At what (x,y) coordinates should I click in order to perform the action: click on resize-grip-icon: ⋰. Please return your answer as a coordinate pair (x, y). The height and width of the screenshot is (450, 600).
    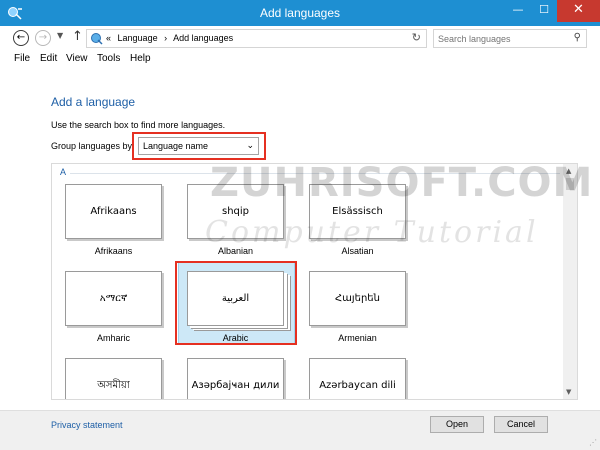
    Looking at the image, I should click on (593, 442).